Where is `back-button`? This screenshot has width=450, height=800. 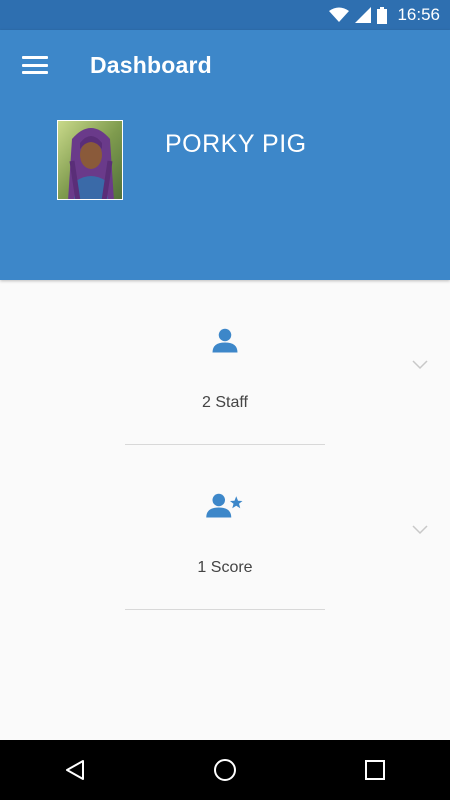 back-button is located at coordinates (75, 770).